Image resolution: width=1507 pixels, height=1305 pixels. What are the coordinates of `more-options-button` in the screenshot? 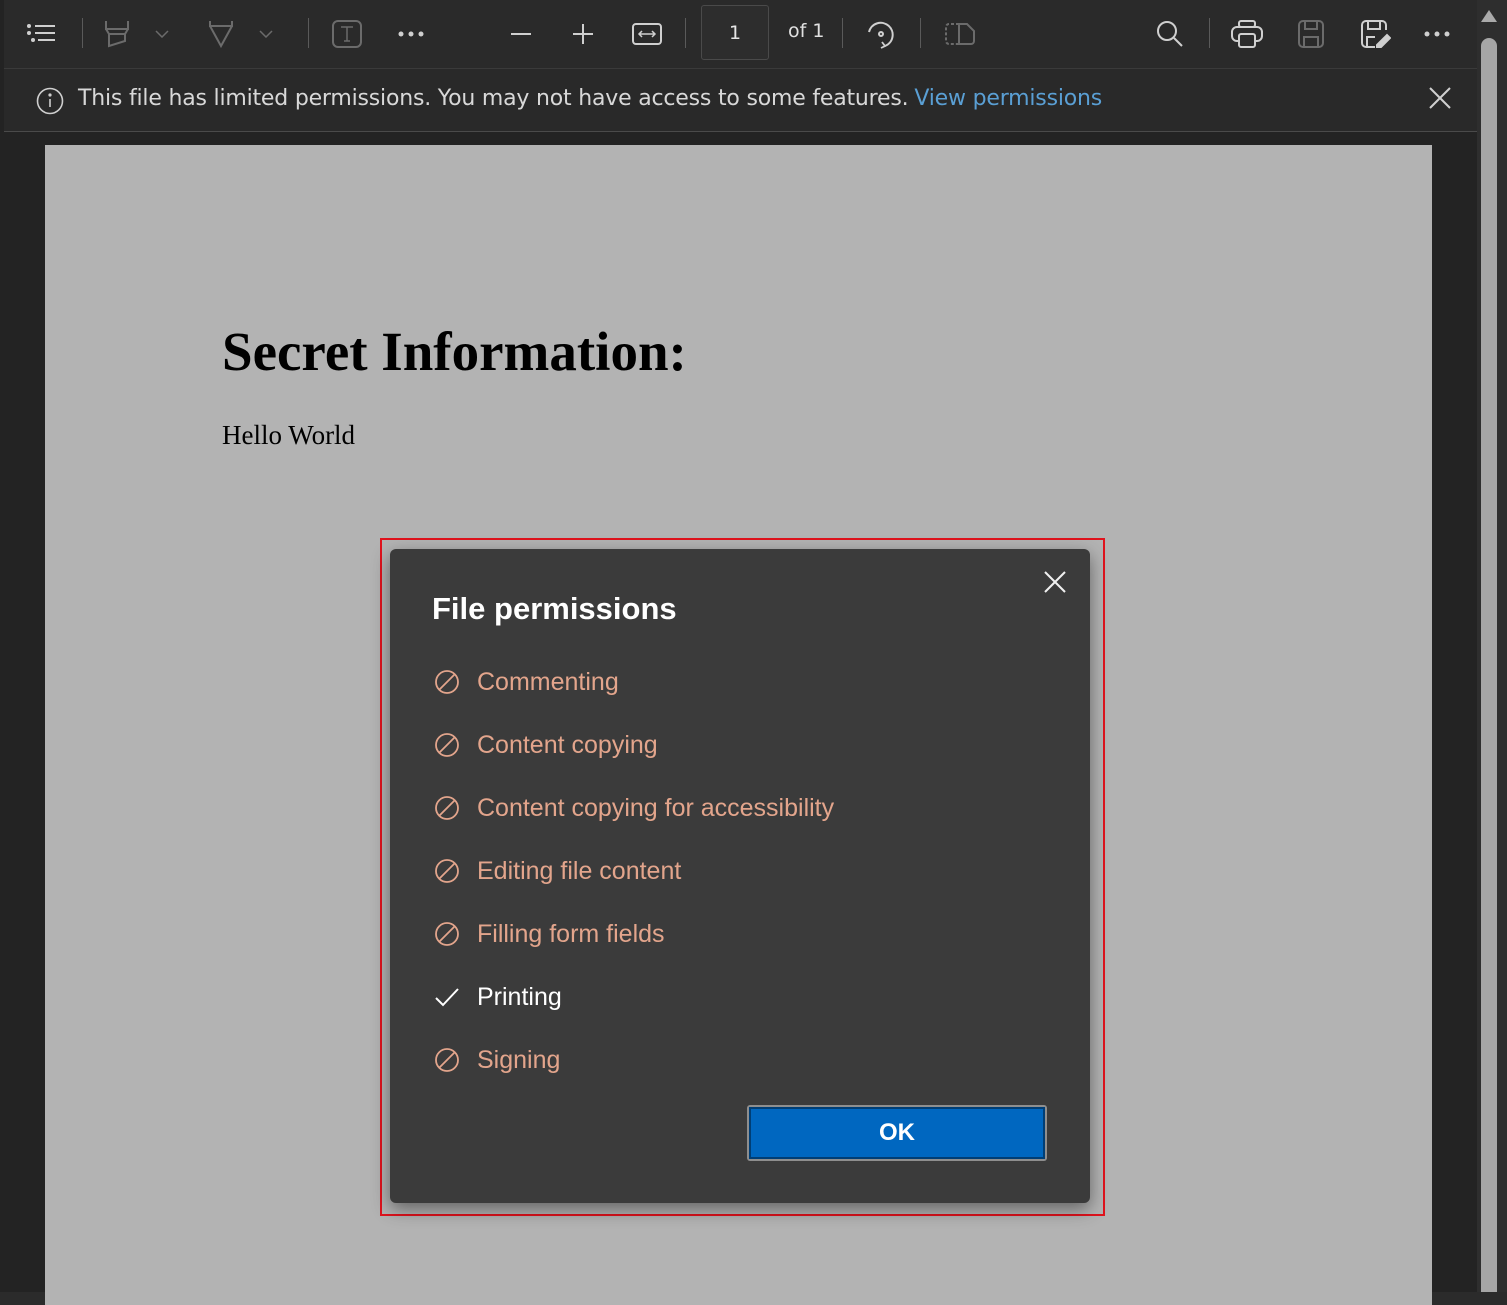 It's located at (1437, 34).